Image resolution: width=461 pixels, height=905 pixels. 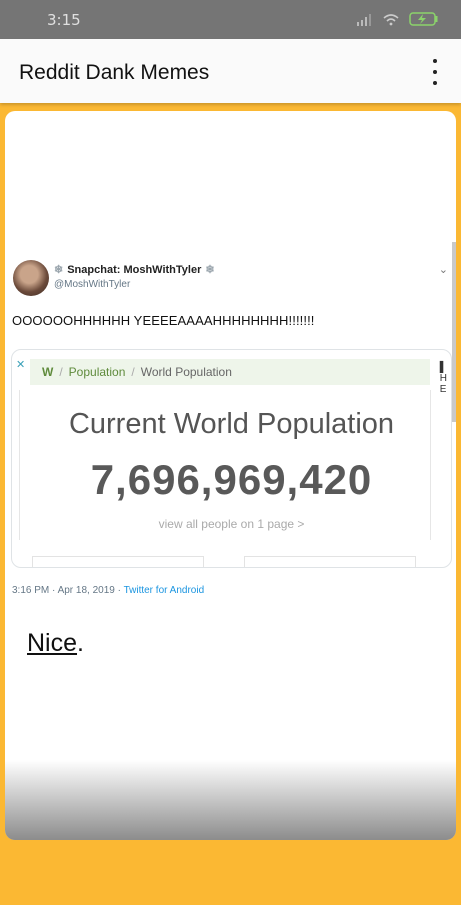 I want to click on tweet-display-name-text: Snapchat: MoshWithTyler, so click(x=134, y=269).